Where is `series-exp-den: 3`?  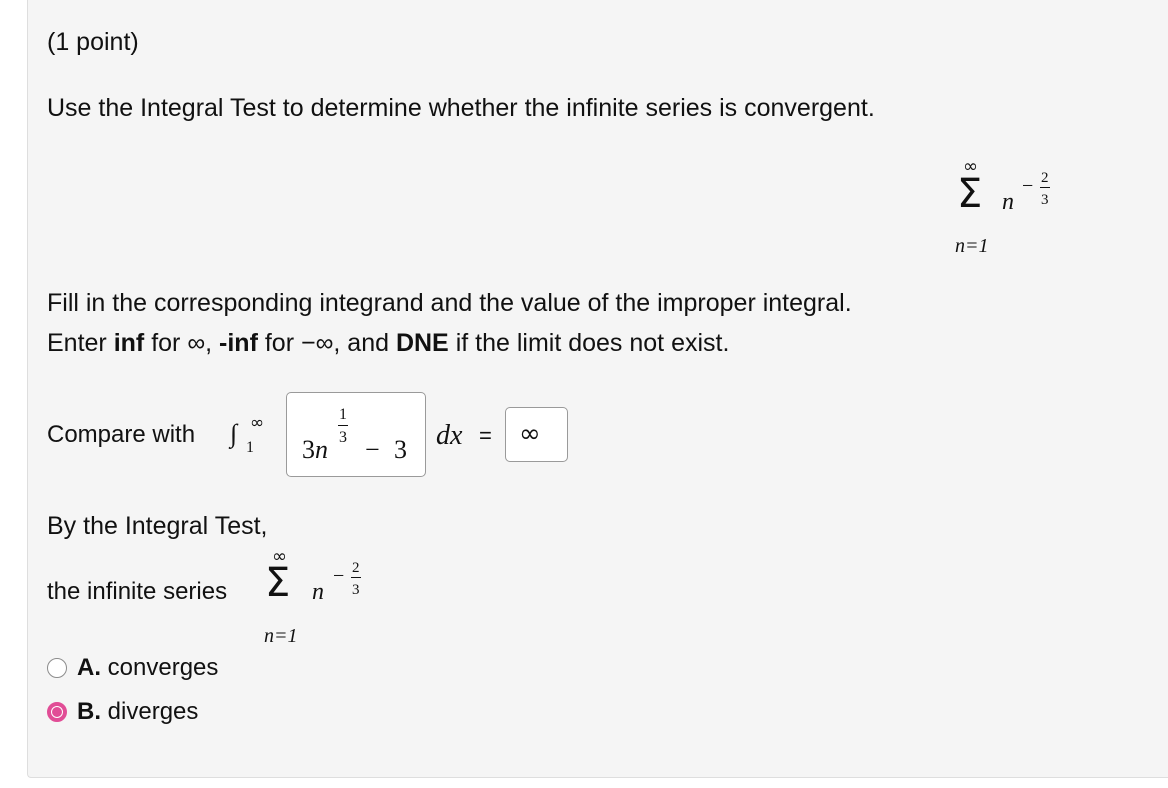 series-exp-den: 3 is located at coordinates (1045, 200).